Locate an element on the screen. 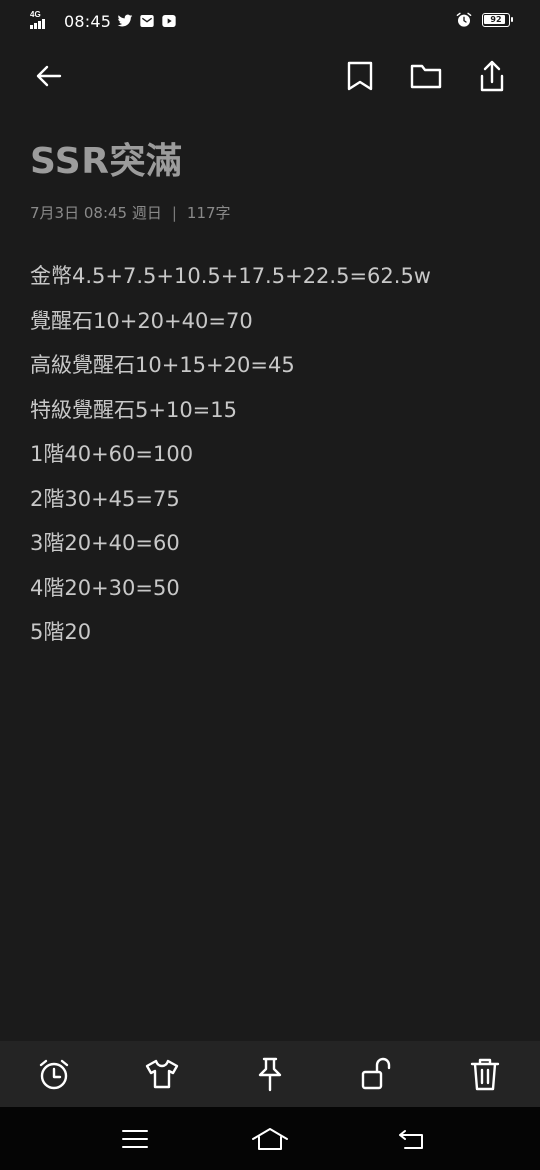 Image resolution: width=540 pixels, height=1170 pixels. back-icon is located at coordinates (412, 1139).